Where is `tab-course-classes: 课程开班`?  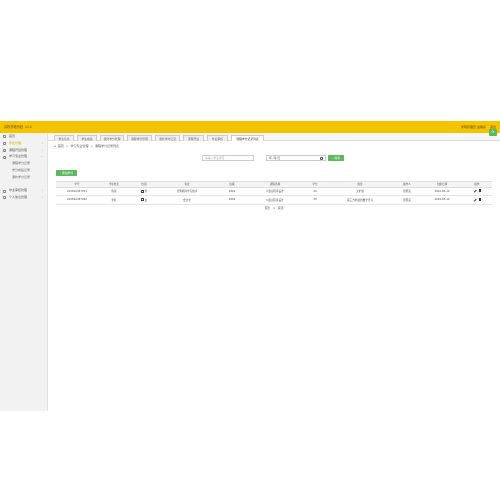
tab-course-classes: 课程开班 is located at coordinates (193, 137).